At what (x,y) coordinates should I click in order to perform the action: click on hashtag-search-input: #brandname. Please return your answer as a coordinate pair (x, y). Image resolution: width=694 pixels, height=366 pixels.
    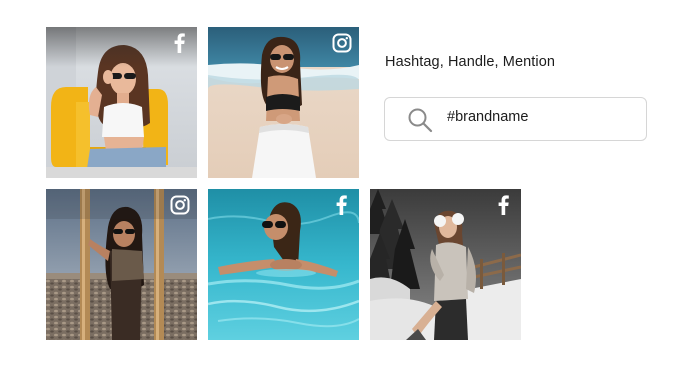
    Looking at the image, I should click on (515, 119).